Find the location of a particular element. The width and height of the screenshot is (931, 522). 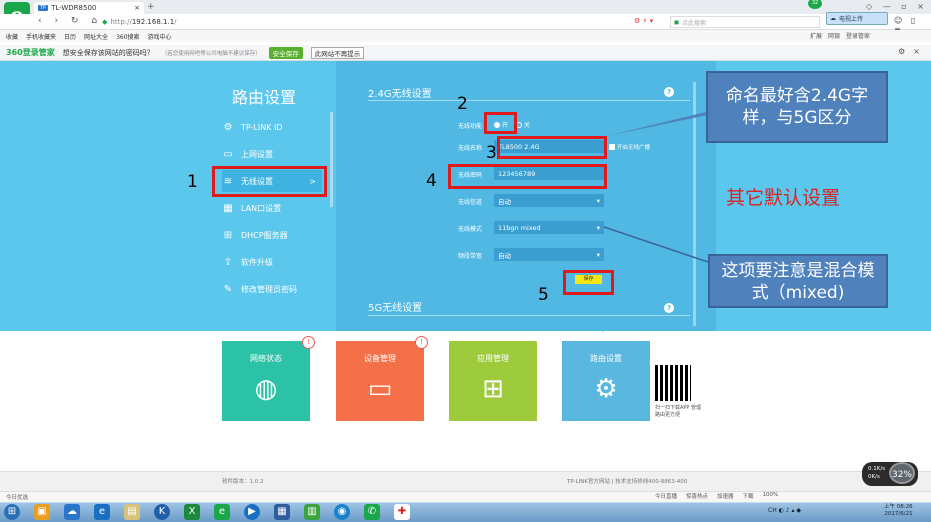

system-tray: CH ◐ ♪ ▴ ◆ is located at coordinates (784, 510).